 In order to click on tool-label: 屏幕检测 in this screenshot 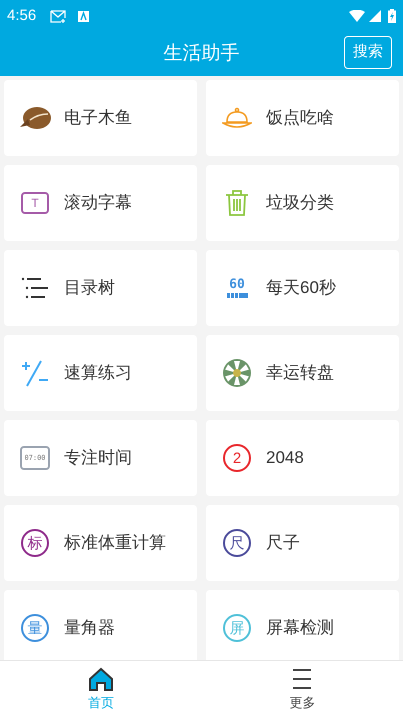, I will do `click(300, 628)`.